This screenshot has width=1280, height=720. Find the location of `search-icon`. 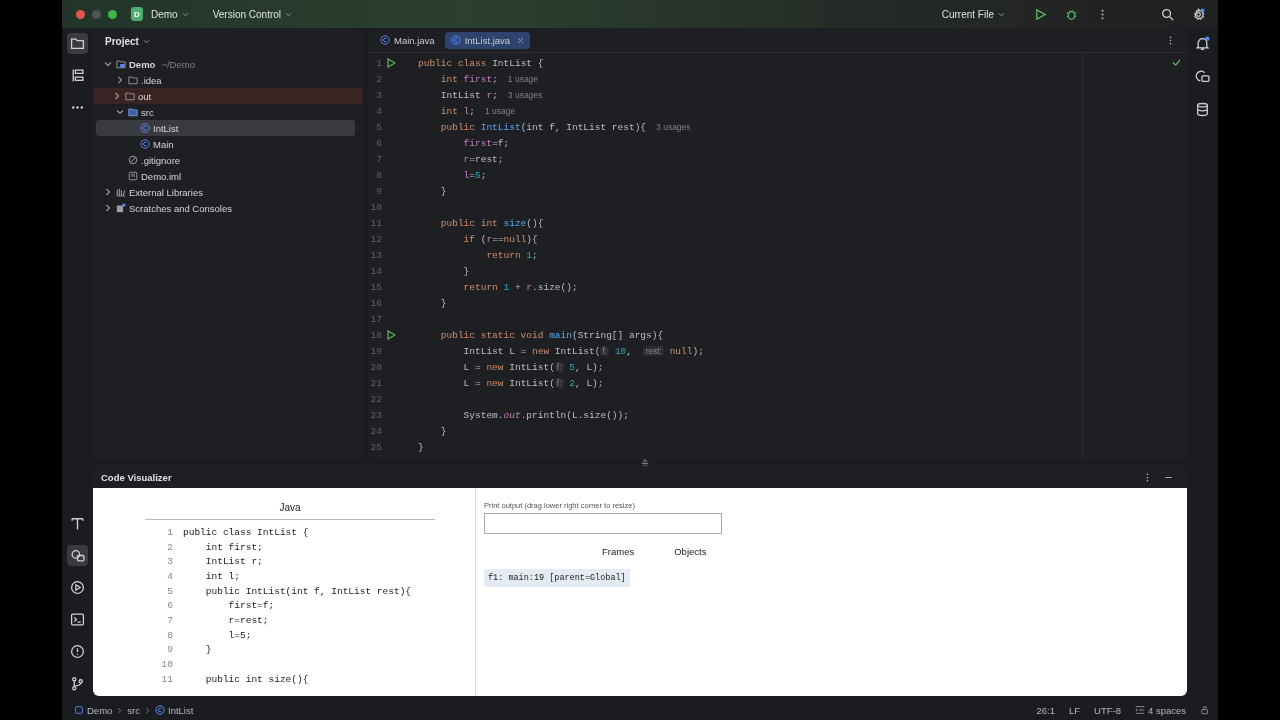

search-icon is located at coordinates (1167, 14).